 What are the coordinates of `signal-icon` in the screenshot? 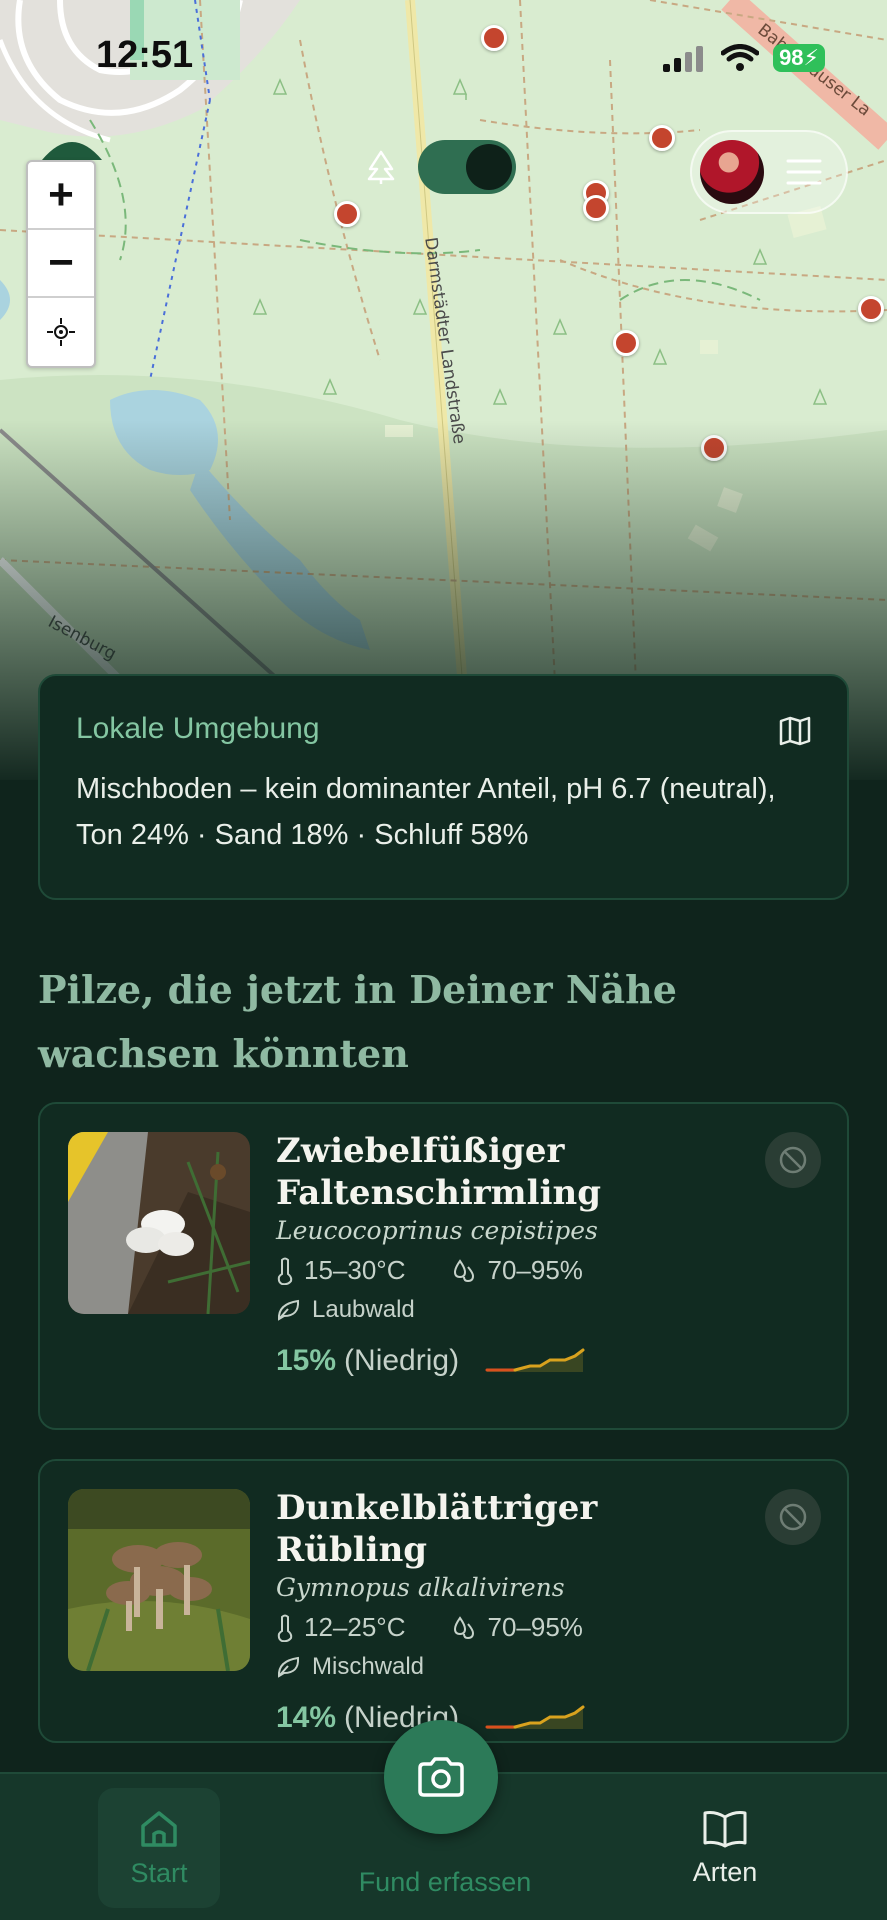 It's located at (683, 59).